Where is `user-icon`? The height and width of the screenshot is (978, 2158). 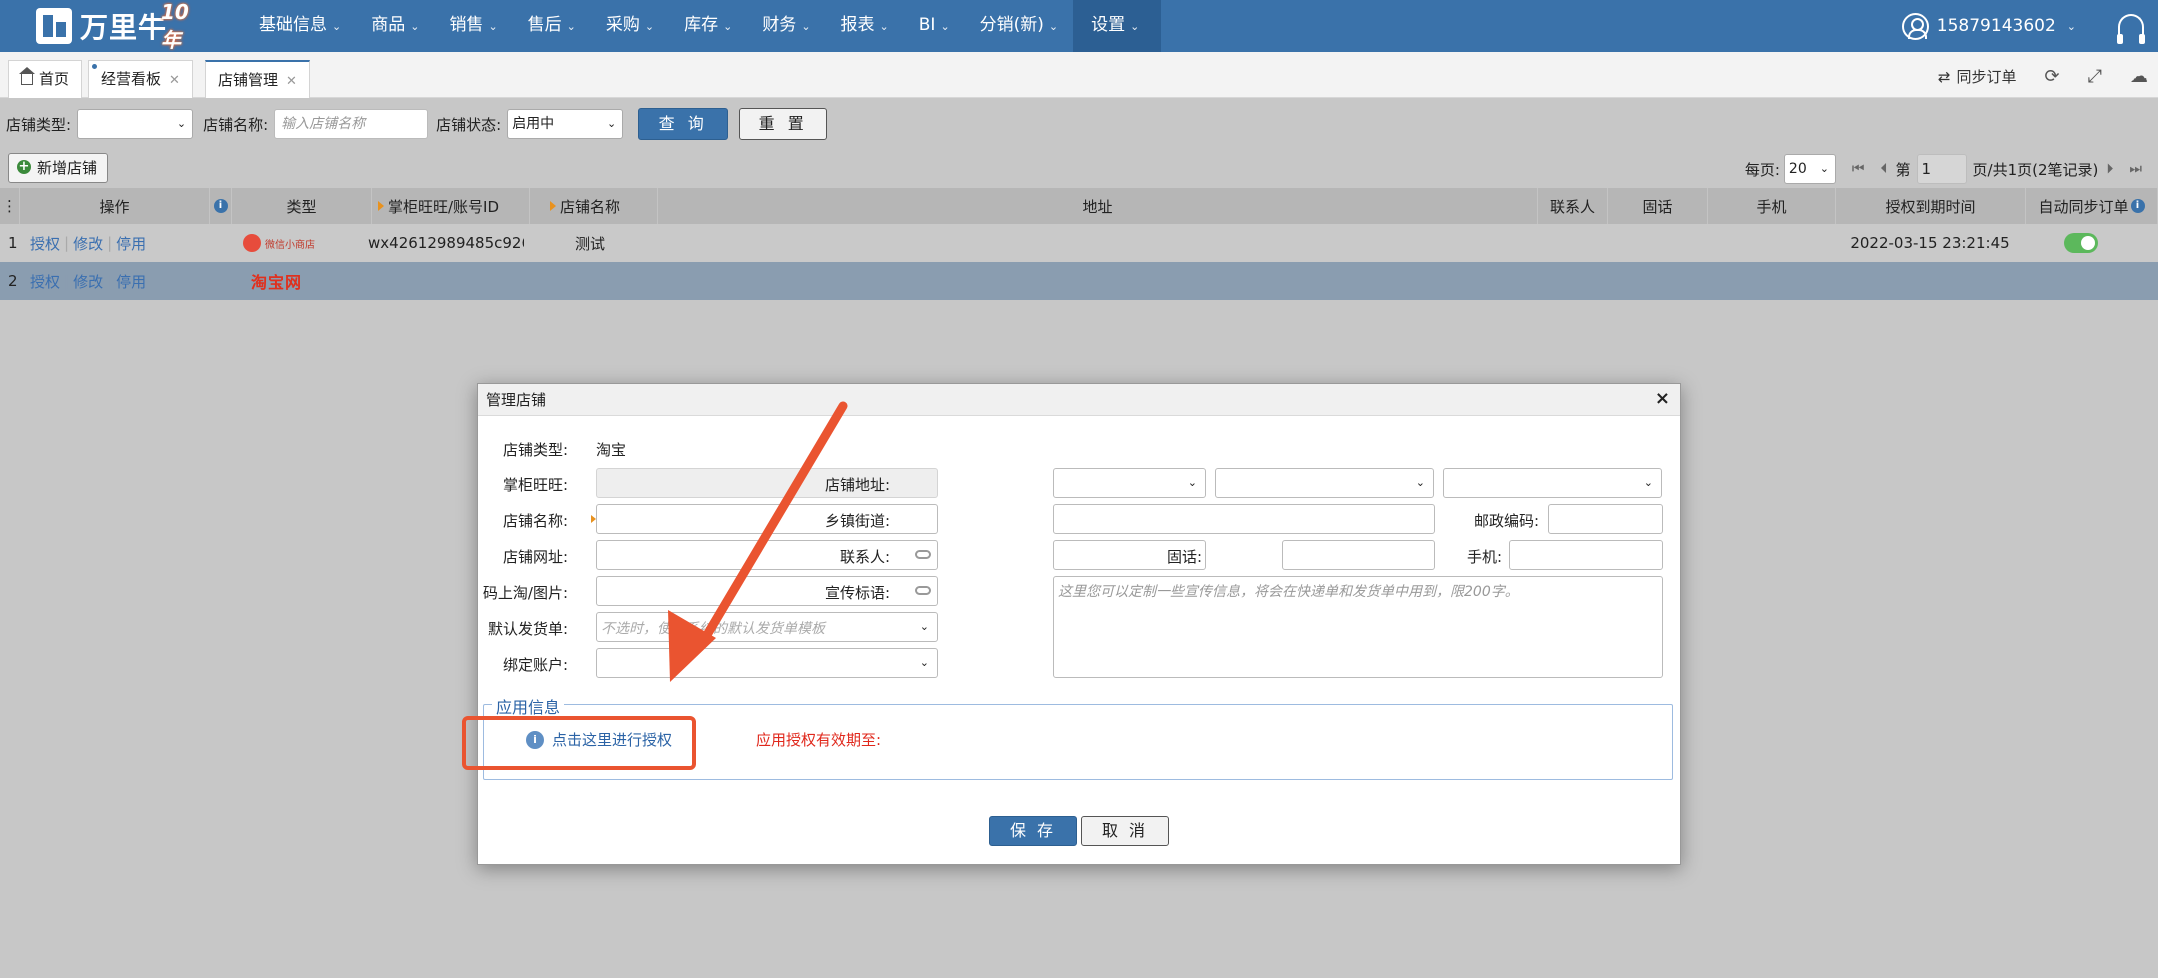
user-icon is located at coordinates (1915, 26).